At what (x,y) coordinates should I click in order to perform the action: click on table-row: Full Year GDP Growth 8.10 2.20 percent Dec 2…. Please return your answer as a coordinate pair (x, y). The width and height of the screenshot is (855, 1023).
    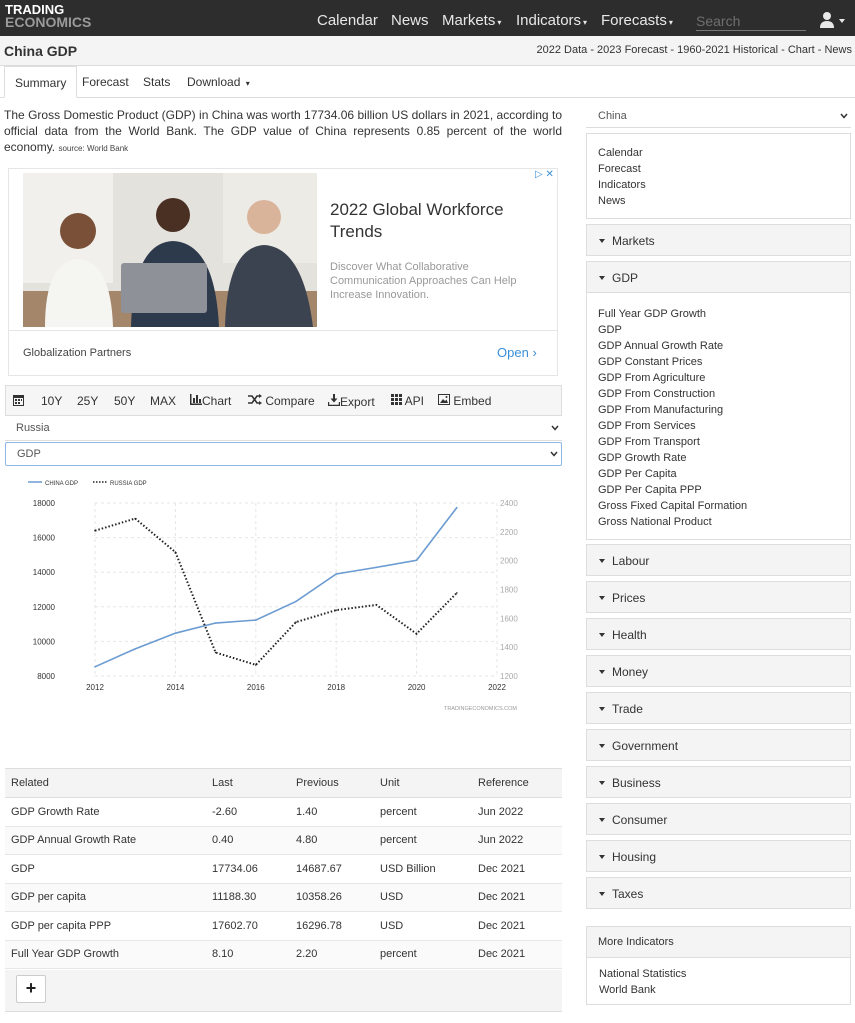
    Looking at the image, I should click on (283, 954).